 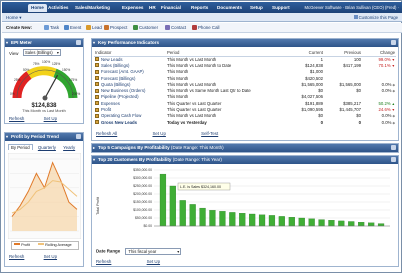 I want to click on tab-yearly: Yearly, so click(x=69, y=147).